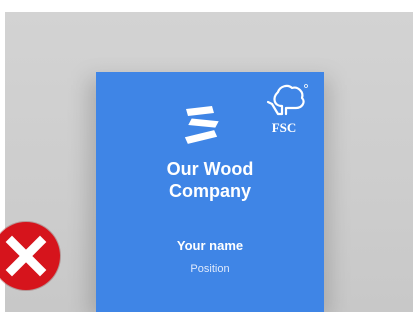  What do you see at coordinates (210, 169) in the screenshot?
I see `company-name-line1: Our Wood` at bounding box center [210, 169].